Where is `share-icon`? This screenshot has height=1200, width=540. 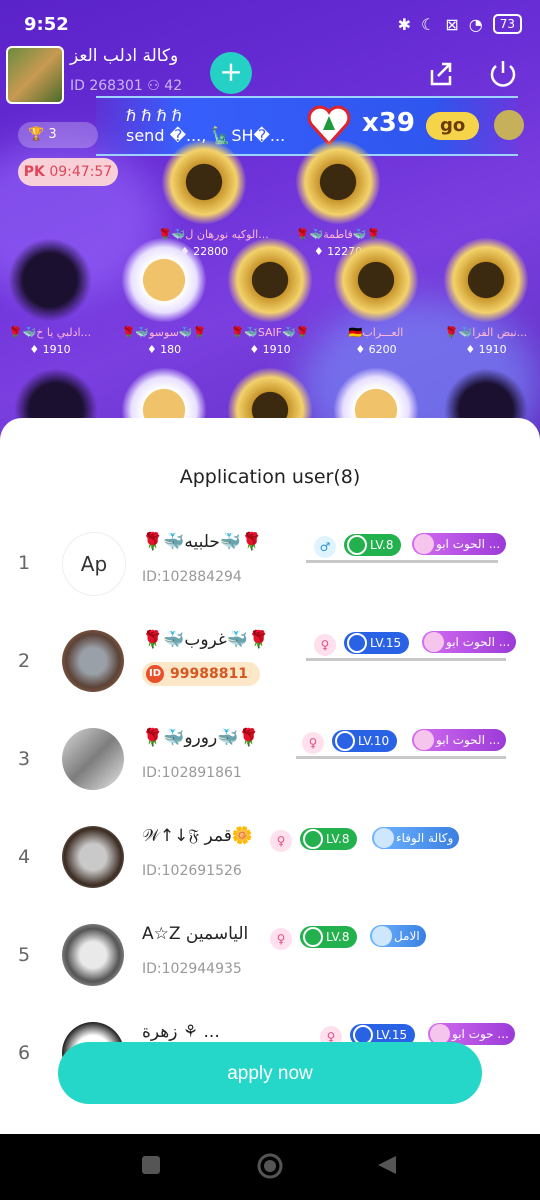 share-icon is located at coordinates (441, 73).